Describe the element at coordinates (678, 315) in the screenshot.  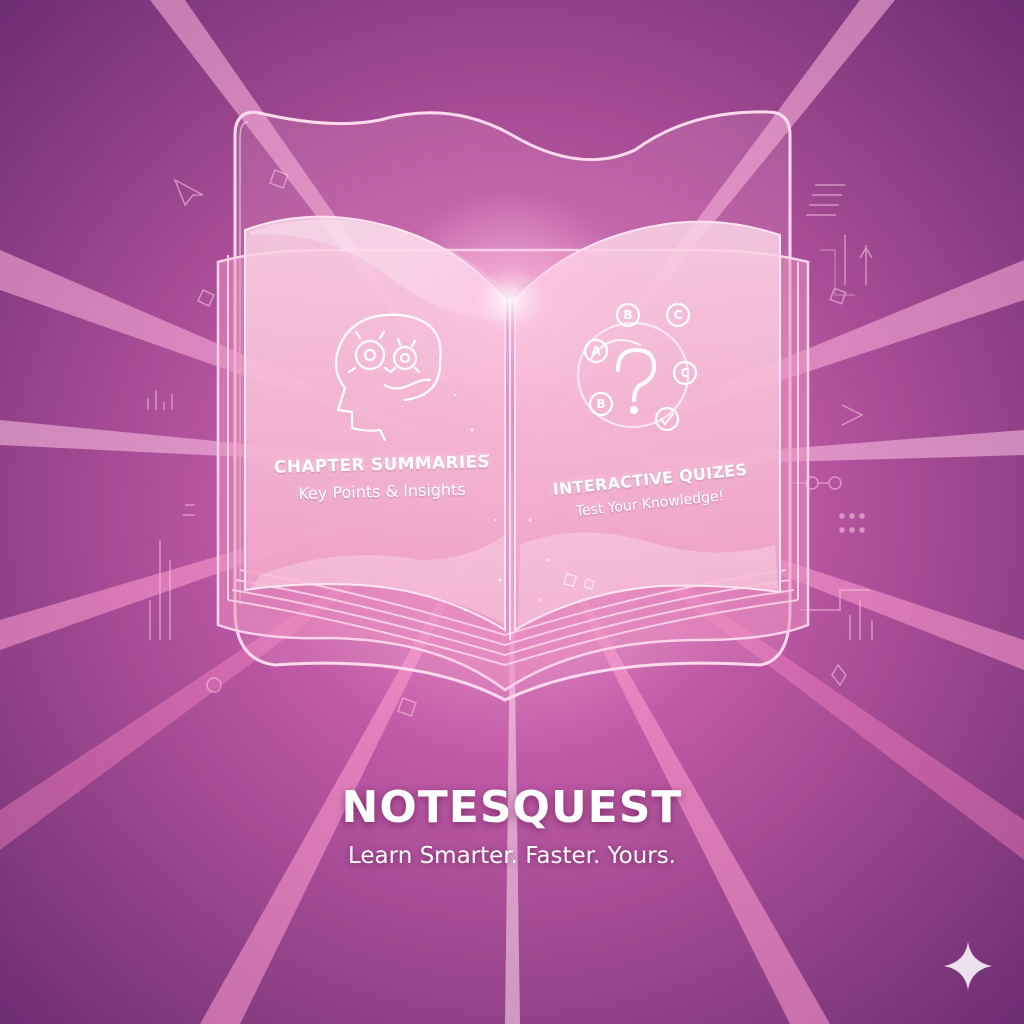
I see `option-c-label: C` at that location.